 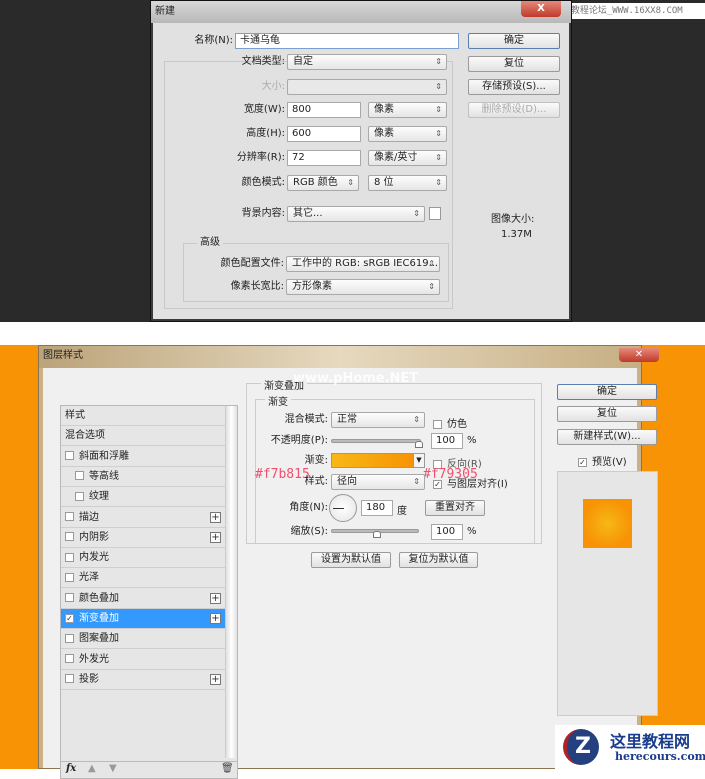 I want to click on size-select: ⇕, so click(x=367, y=87).